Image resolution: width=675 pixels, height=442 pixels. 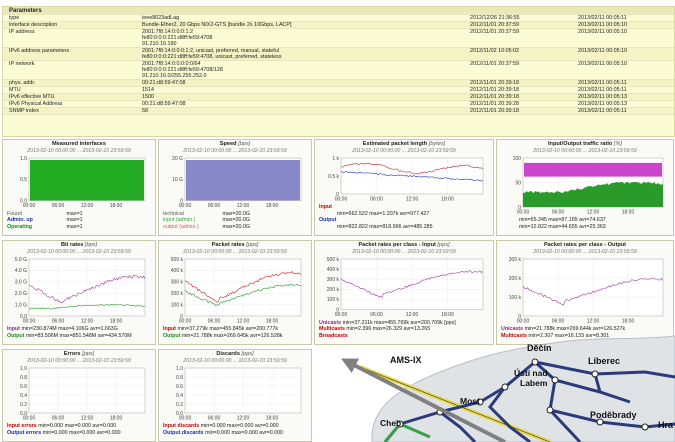 I want to click on panel-title-text: Estimated packet length, so click(x=395, y=144).